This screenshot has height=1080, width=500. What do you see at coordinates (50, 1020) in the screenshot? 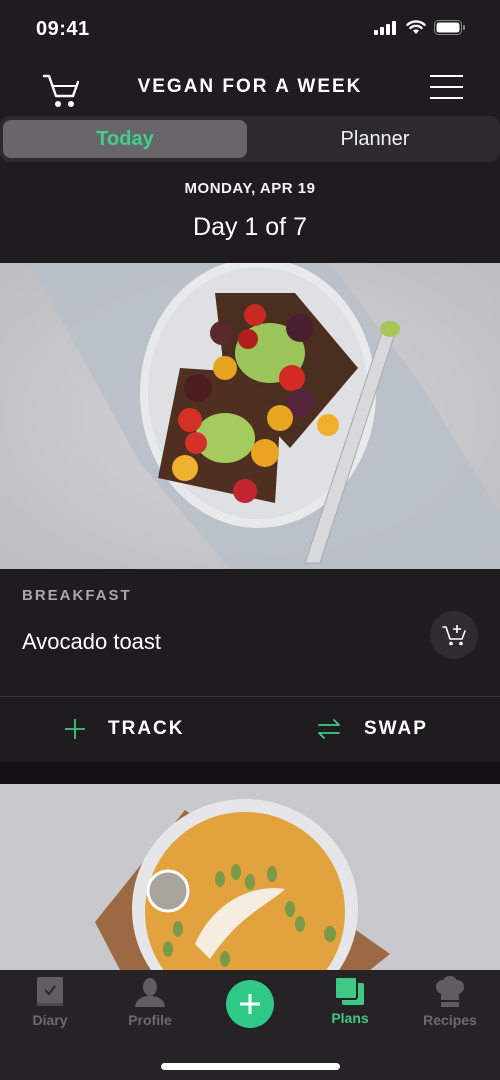
I see `tab-diary-label: Diary` at bounding box center [50, 1020].